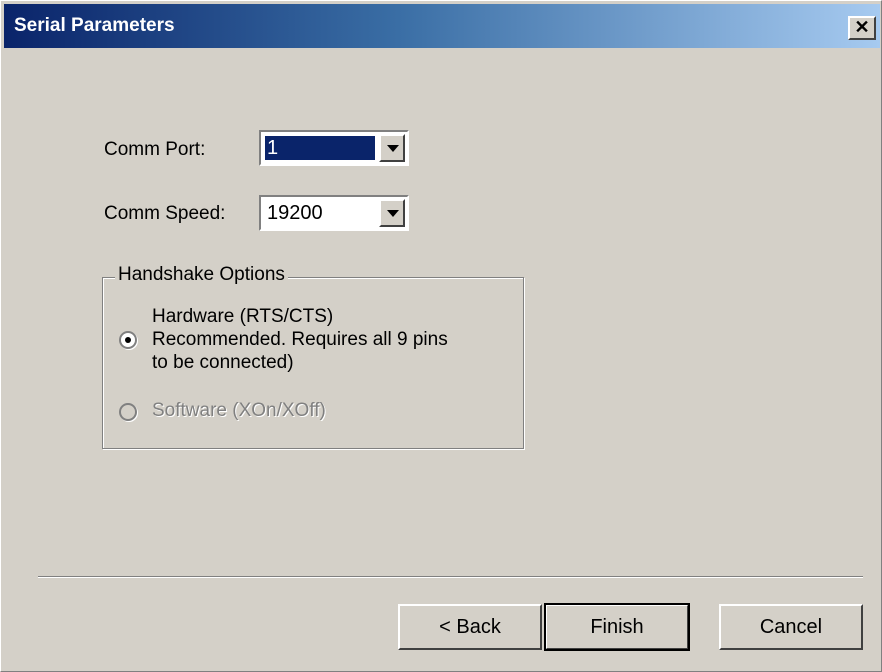 The height and width of the screenshot is (672, 882). Describe the element at coordinates (243, 316) in the screenshot. I see `hardware-label-line1: Hardware (RTS/CTS)` at that location.